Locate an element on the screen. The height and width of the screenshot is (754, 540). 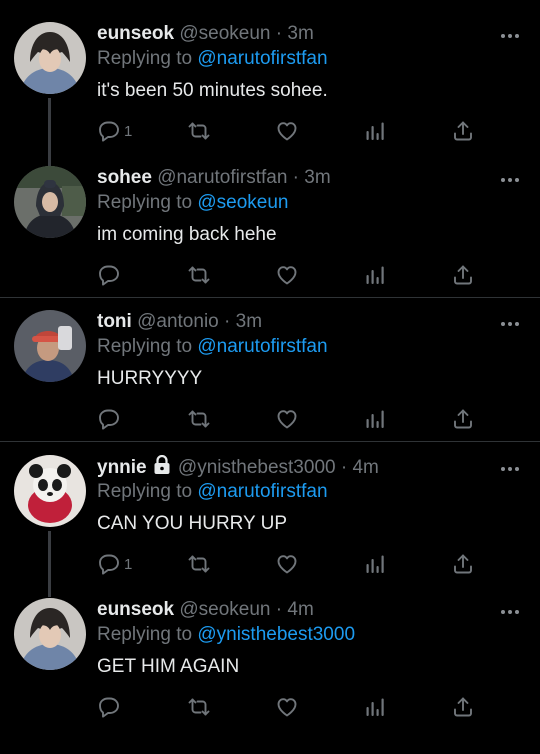
replying-to: Replying to @ynisthebest3000 is located at coordinates (226, 635).